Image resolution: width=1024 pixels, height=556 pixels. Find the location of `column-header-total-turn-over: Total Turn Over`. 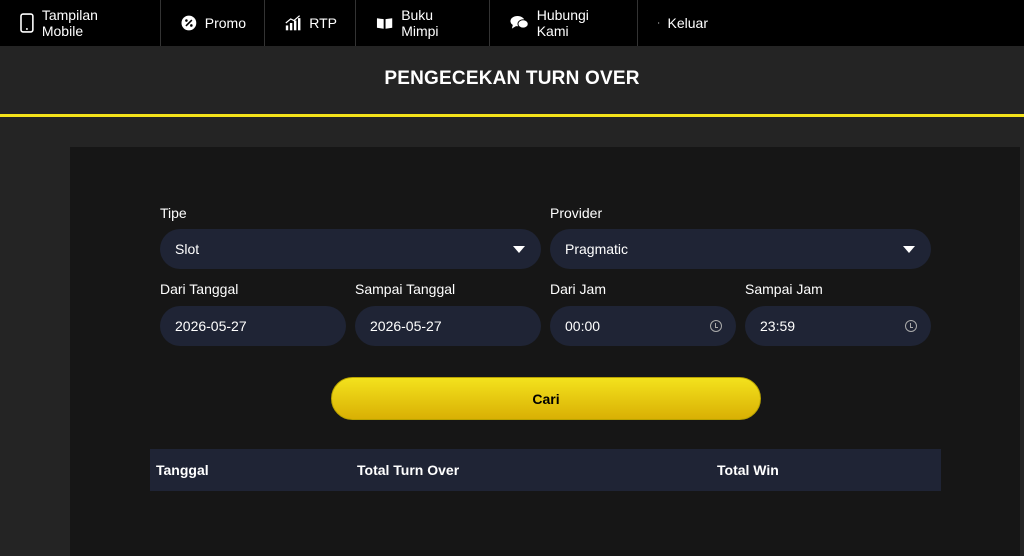

column-header-total-turn-over: Total Turn Over is located at coordinates (408, 470).